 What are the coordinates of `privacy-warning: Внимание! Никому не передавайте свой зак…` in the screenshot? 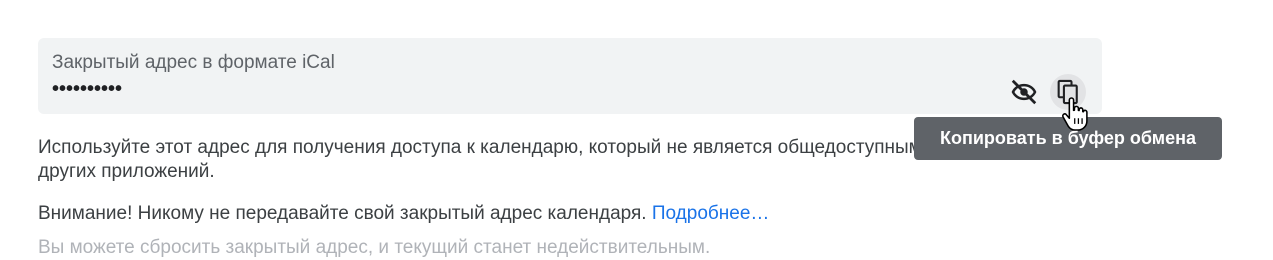 It's located at (403, 214).